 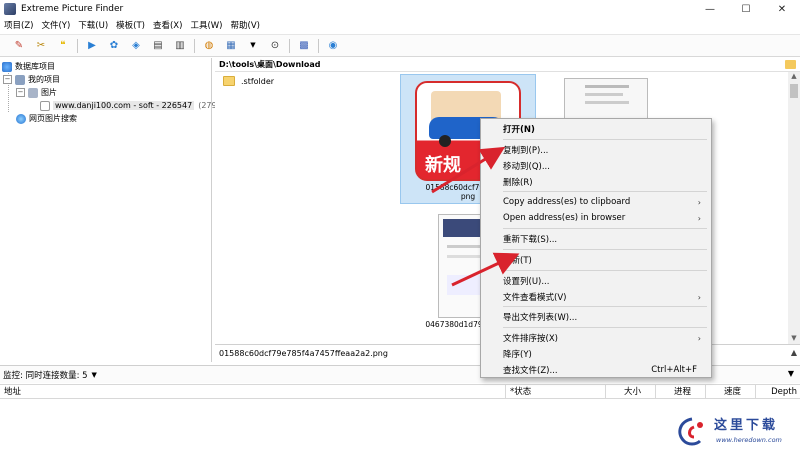 I want to click on watermark: 这里下载 www.heredown.com, so click(x=736, y=432).